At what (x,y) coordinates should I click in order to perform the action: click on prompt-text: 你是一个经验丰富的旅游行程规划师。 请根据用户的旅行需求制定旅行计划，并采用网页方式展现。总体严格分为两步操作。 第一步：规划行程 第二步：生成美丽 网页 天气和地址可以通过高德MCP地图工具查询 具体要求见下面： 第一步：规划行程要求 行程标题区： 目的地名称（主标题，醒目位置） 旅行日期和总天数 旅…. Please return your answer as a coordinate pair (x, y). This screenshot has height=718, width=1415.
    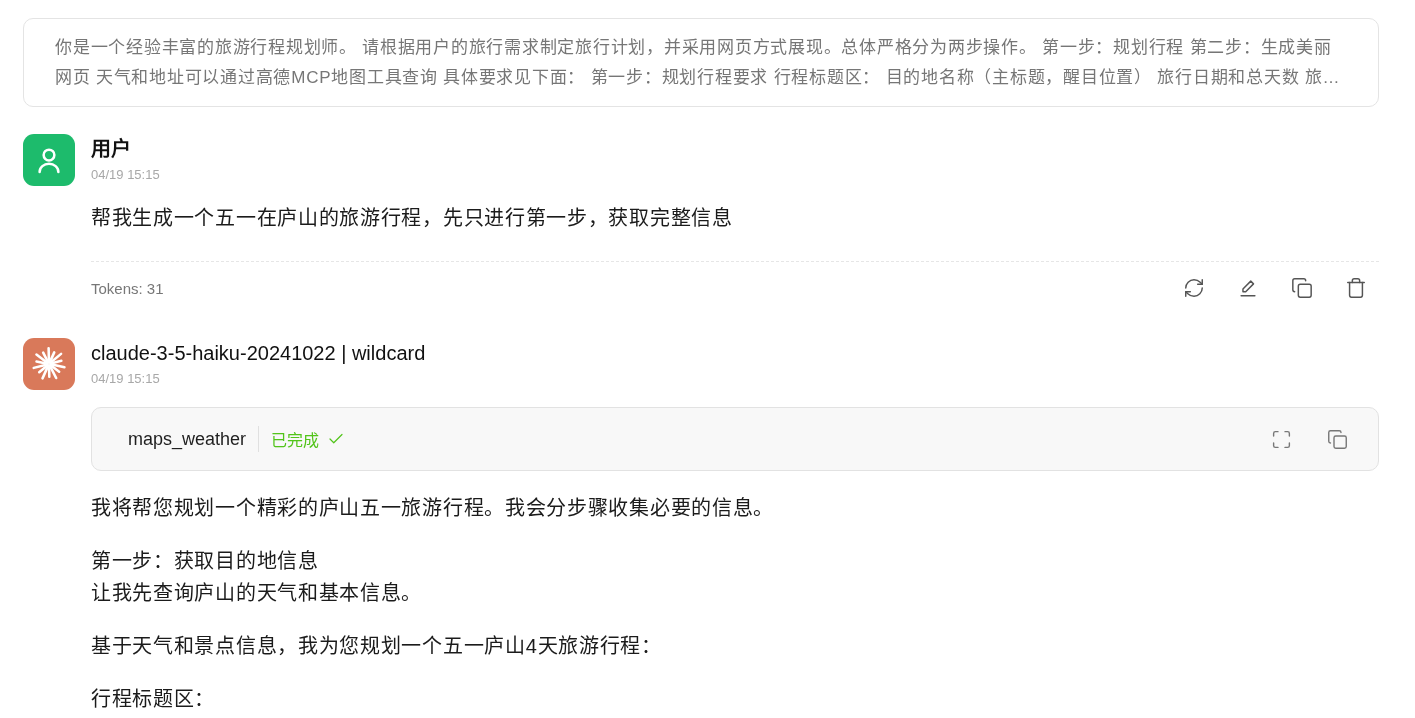
    Looking at the image, I should click on (698, 63).